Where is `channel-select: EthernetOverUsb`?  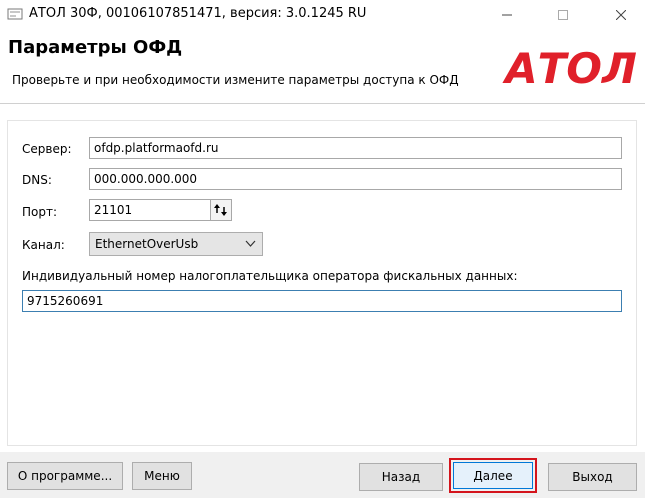
channel-select: EthernetOverUsb is located at coordinates (176, 244).